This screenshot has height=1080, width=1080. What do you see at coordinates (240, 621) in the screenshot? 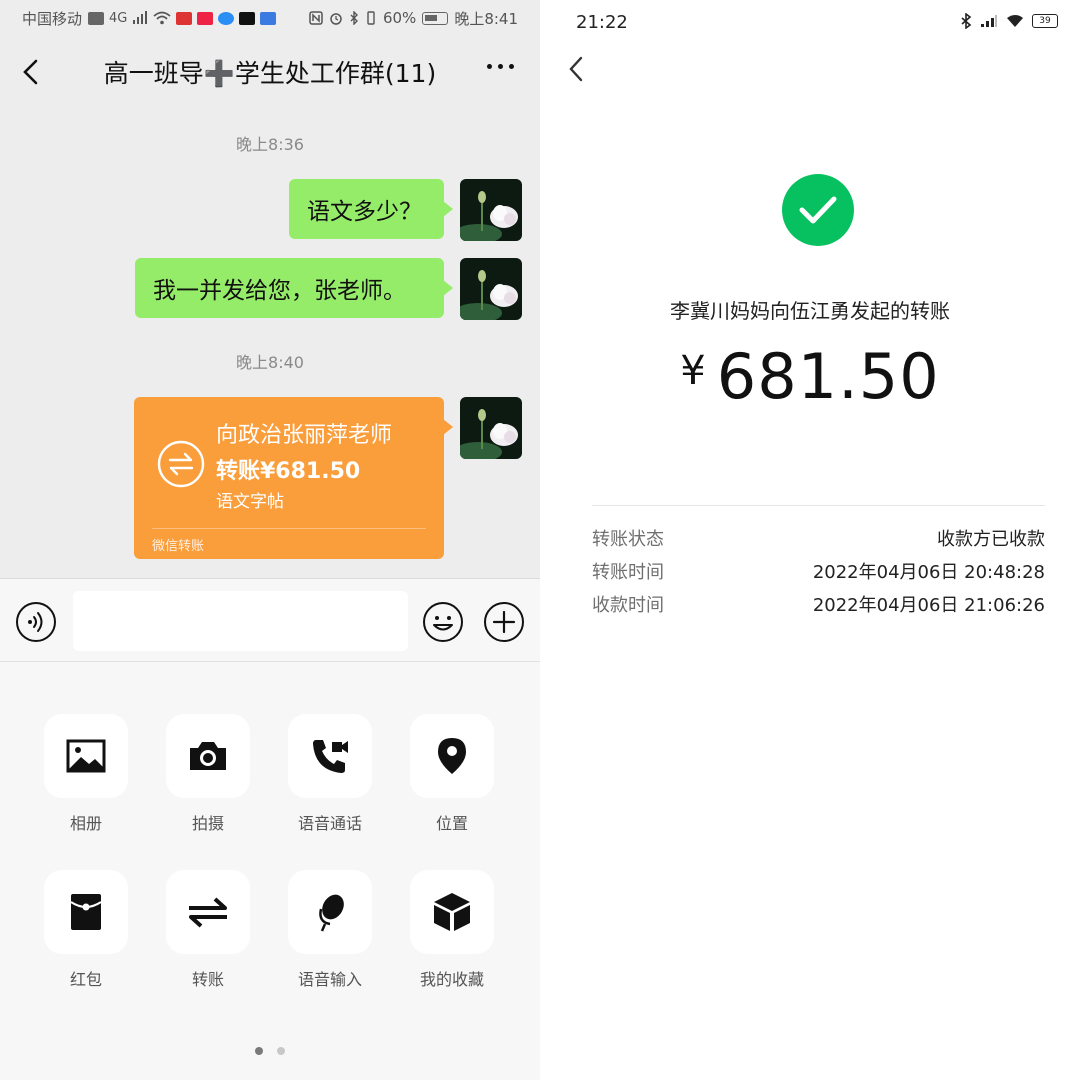
I see `message-input` at bounding box center [240, 621].